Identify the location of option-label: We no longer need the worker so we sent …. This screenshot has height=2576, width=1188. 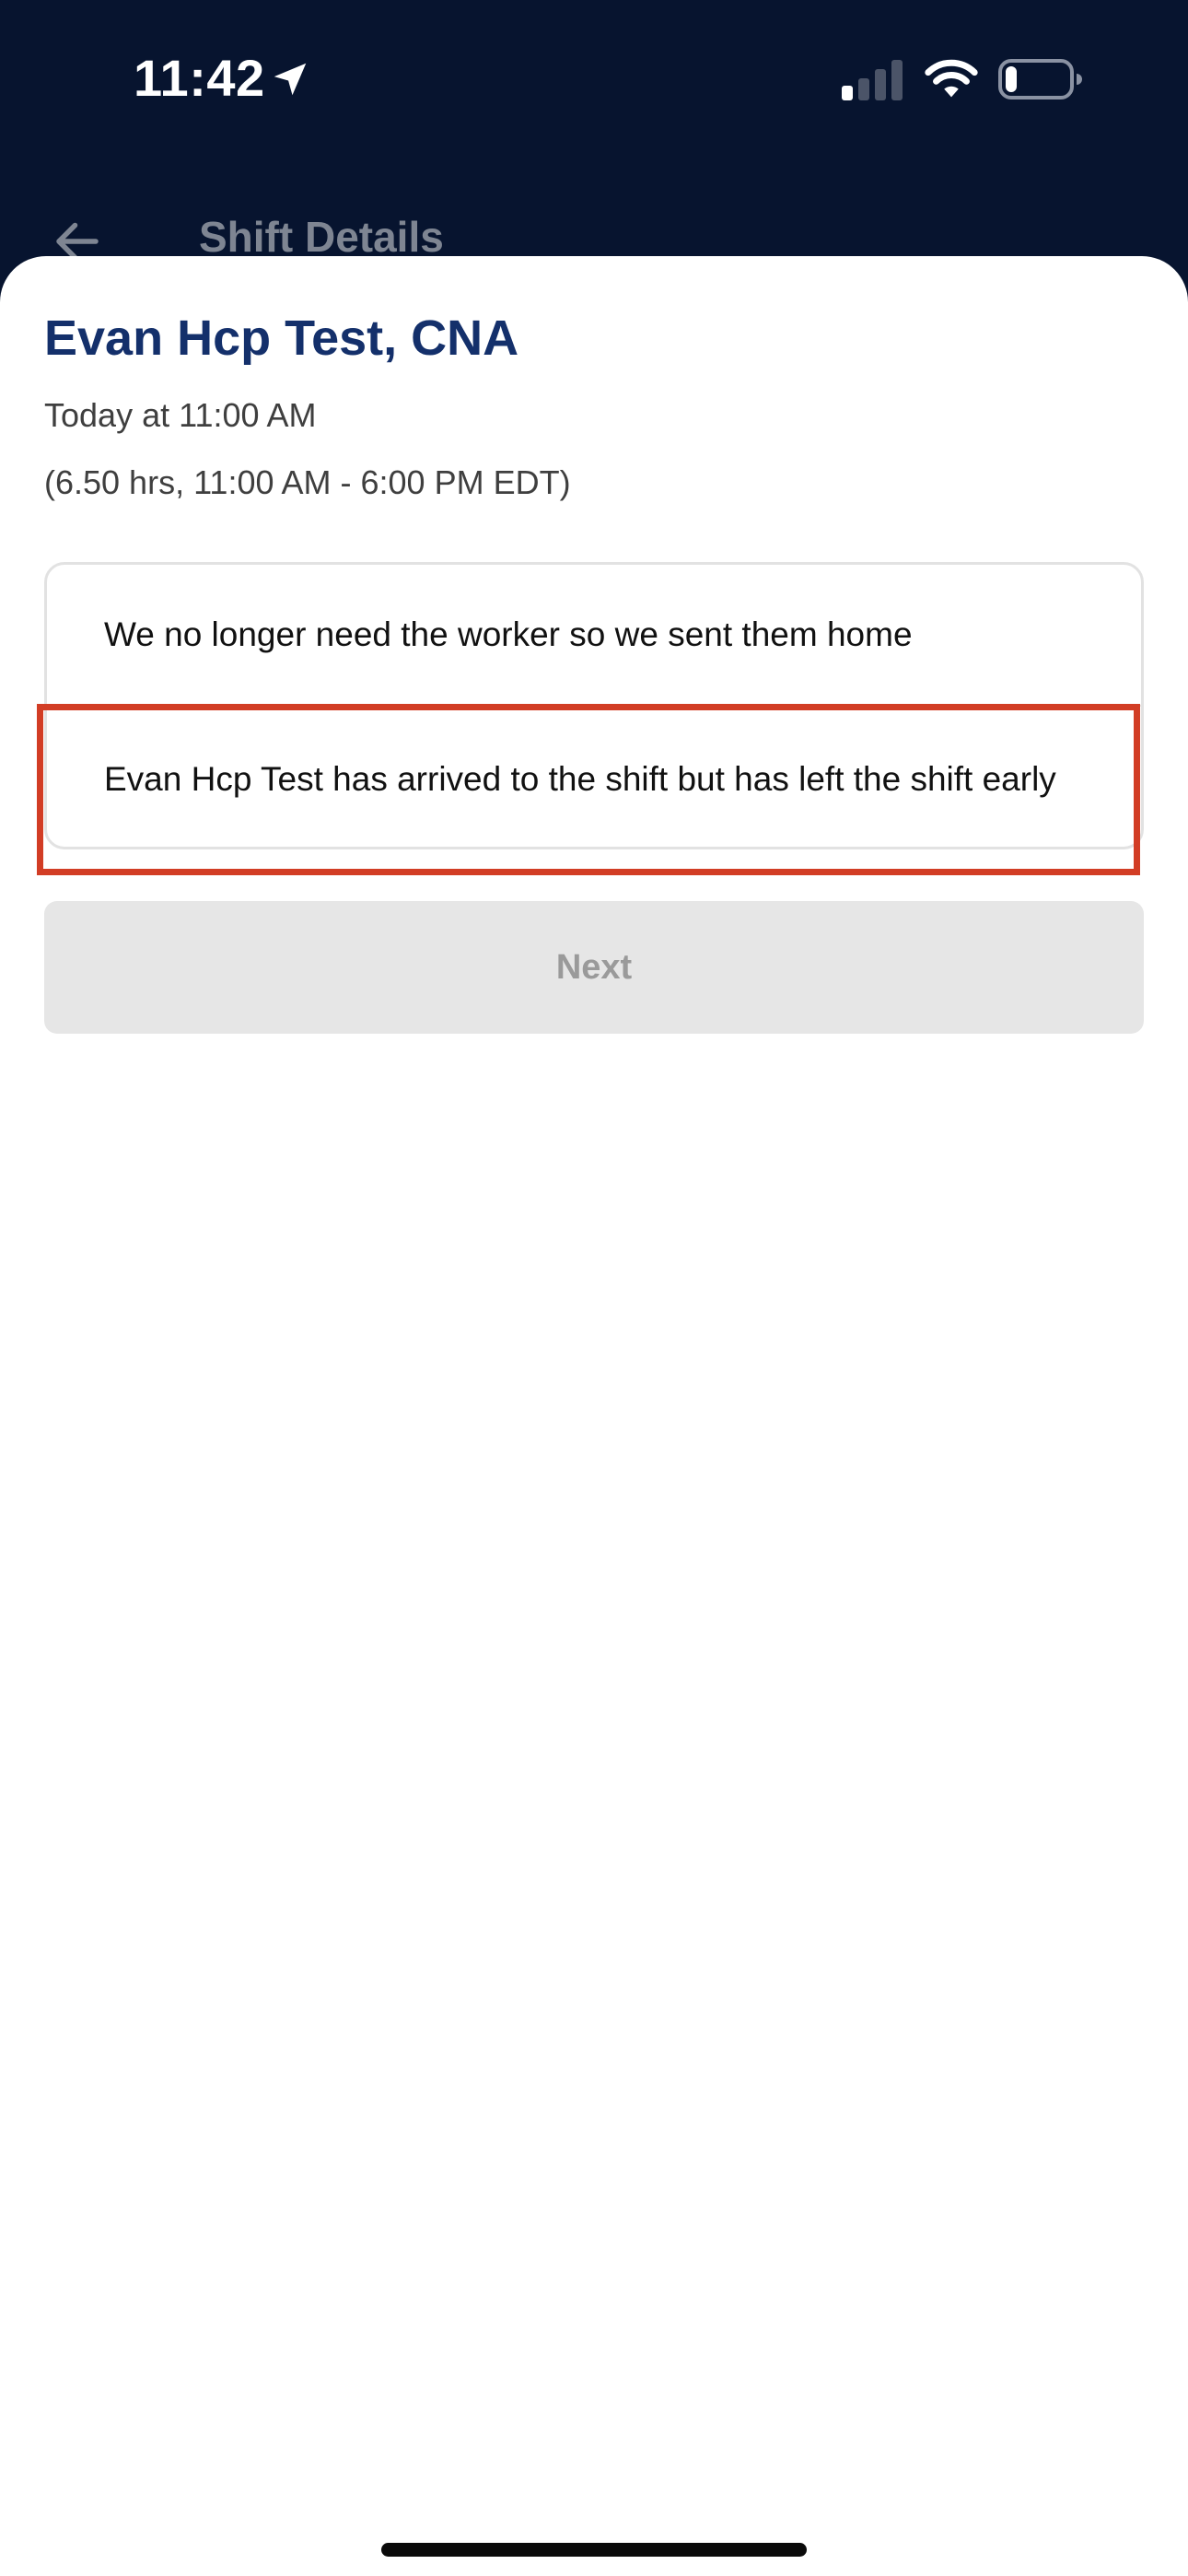
(508, 634).